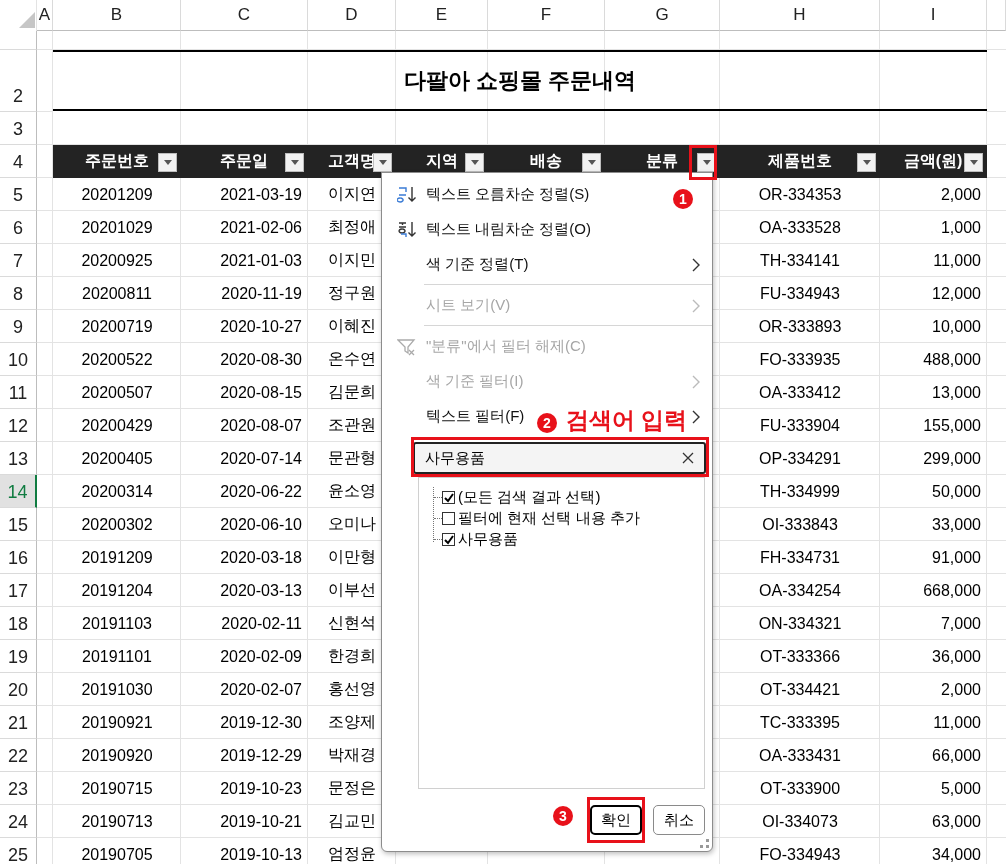 The image size is (1006, 864). What do you see at coordinates (351, 161) in the screenshot?
I see `column-heading-text: 고객명` at bounding box center [351, 161].